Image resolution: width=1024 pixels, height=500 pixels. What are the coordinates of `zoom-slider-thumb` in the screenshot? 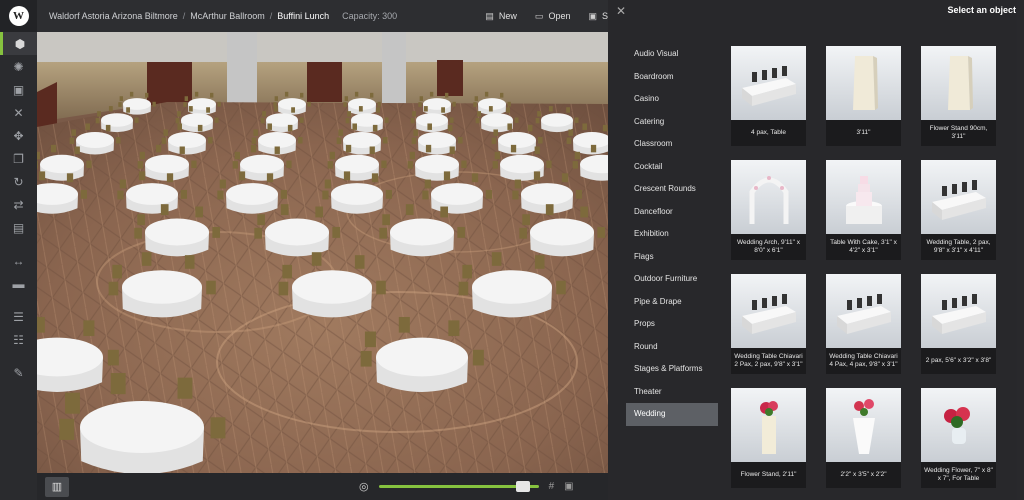 It's located at (522, 486).